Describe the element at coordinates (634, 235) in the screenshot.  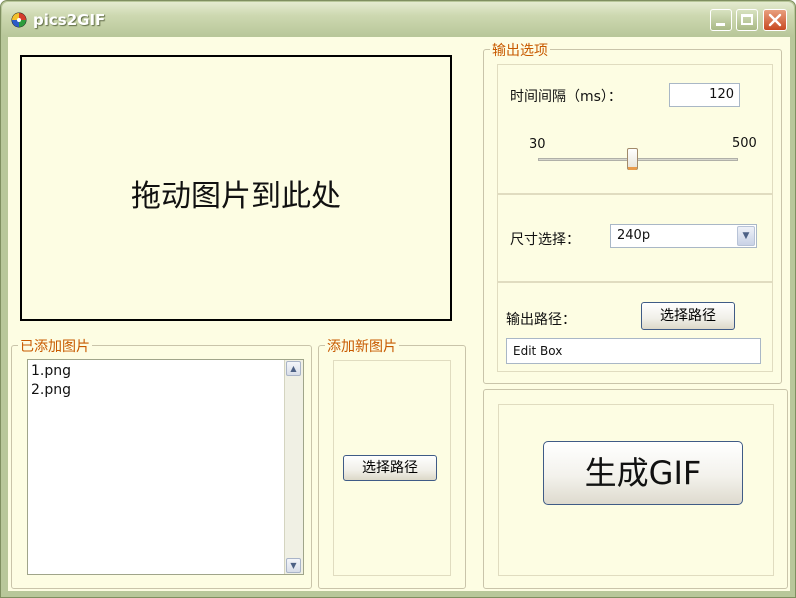
I see `size-select-value: 240p` at that location.